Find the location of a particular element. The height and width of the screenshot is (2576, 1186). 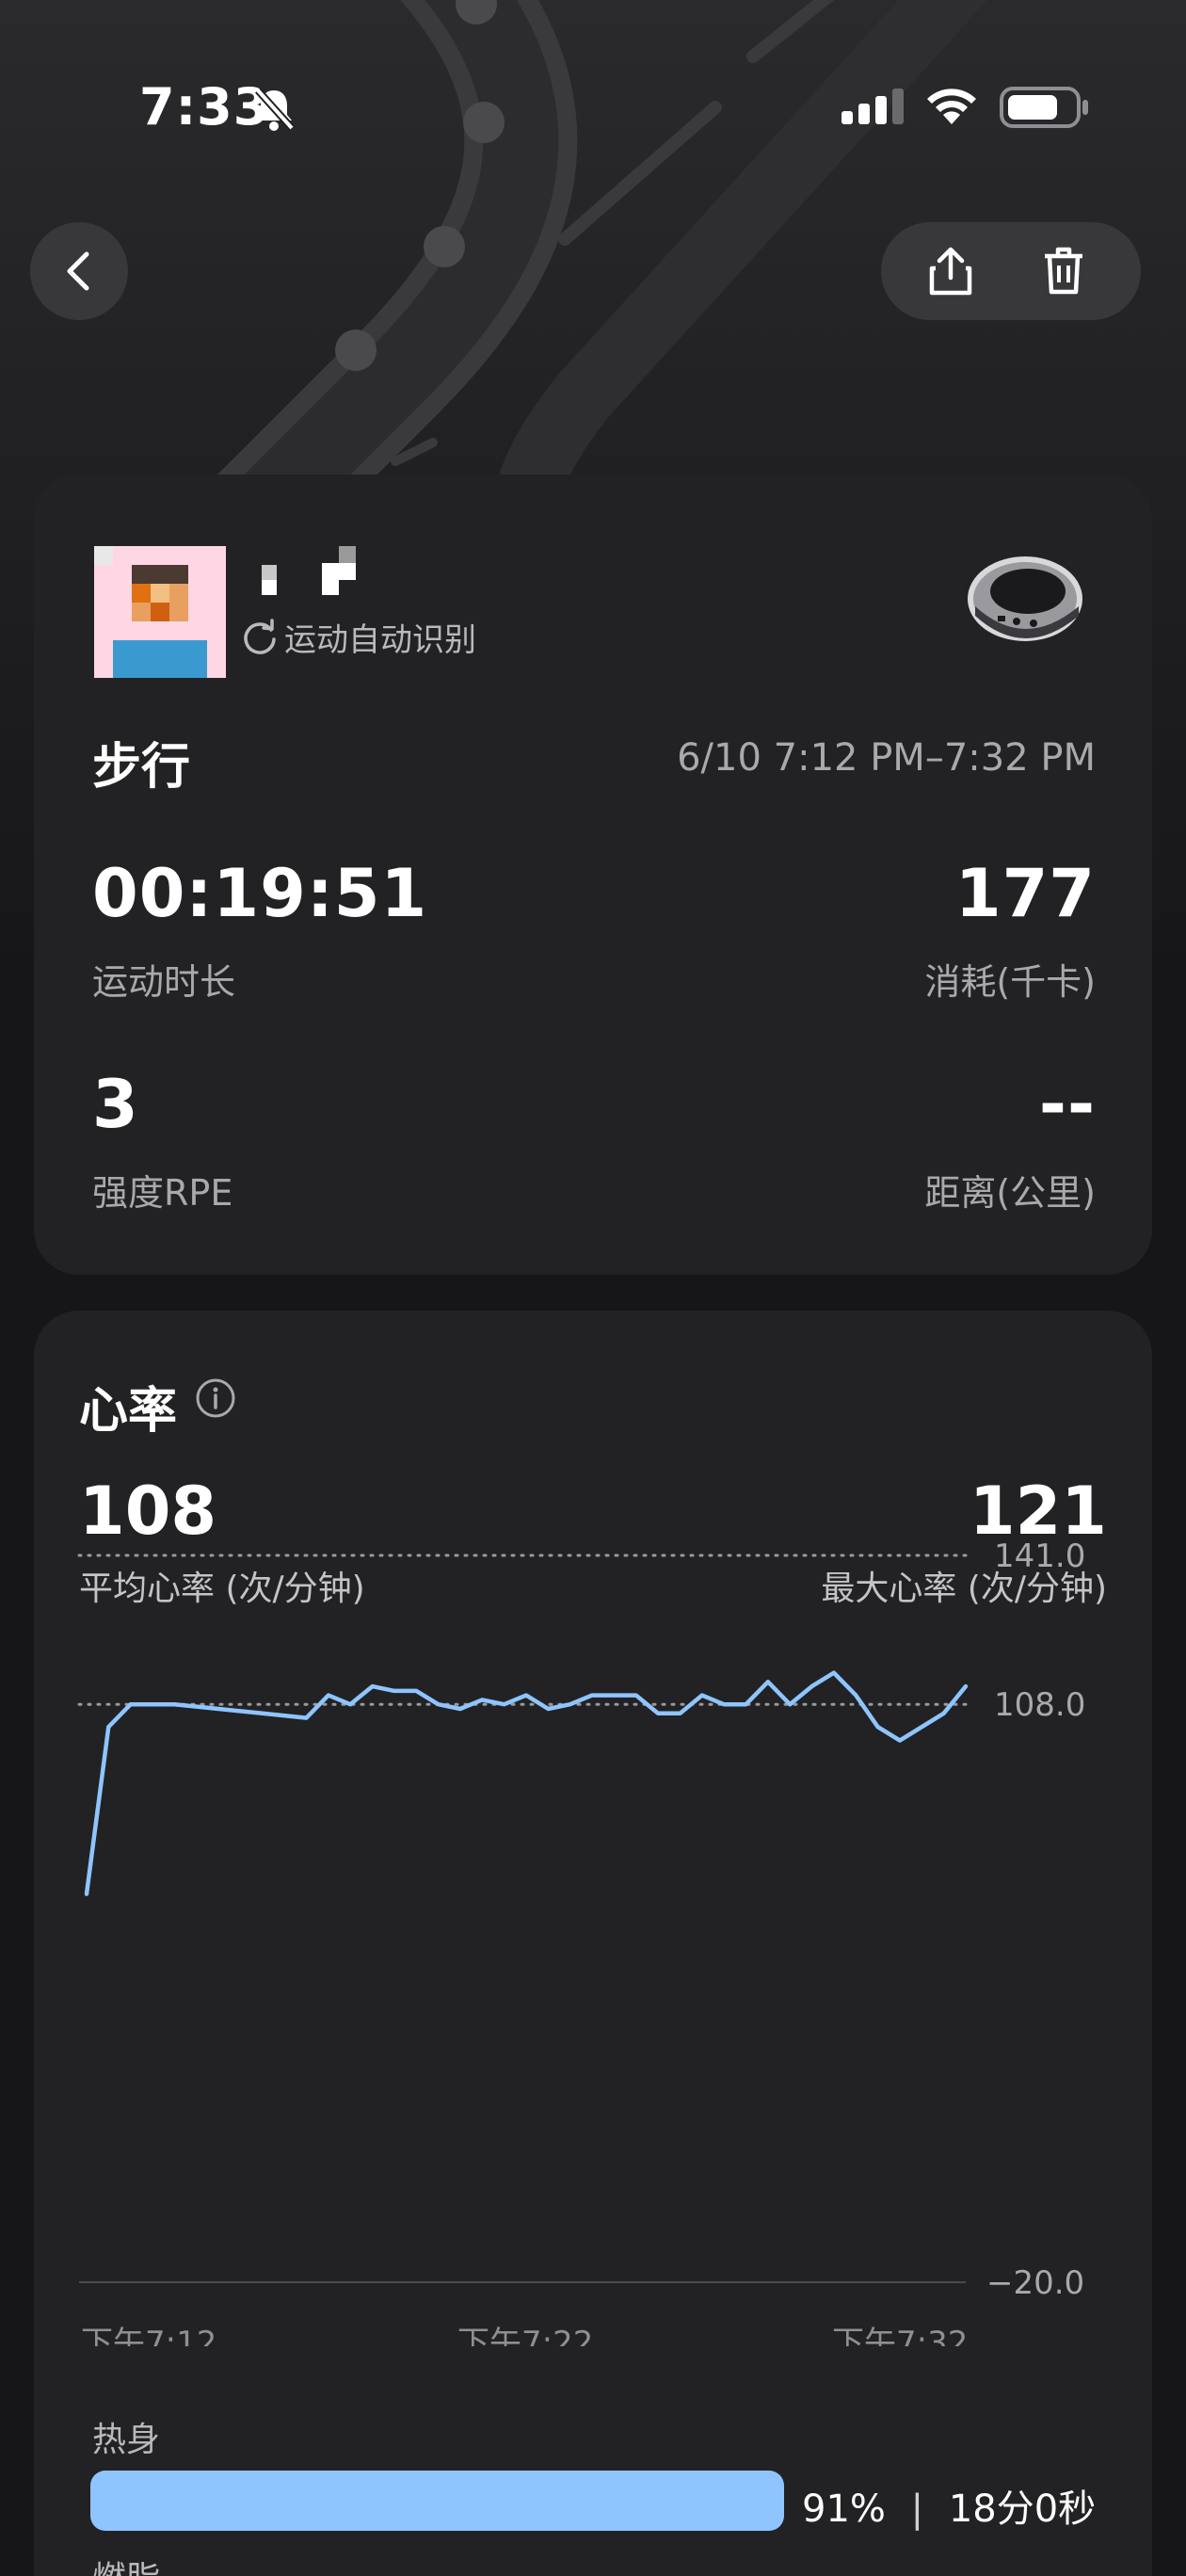

y-tick-max: 141.0 is located at coordinates (1039, 1556).